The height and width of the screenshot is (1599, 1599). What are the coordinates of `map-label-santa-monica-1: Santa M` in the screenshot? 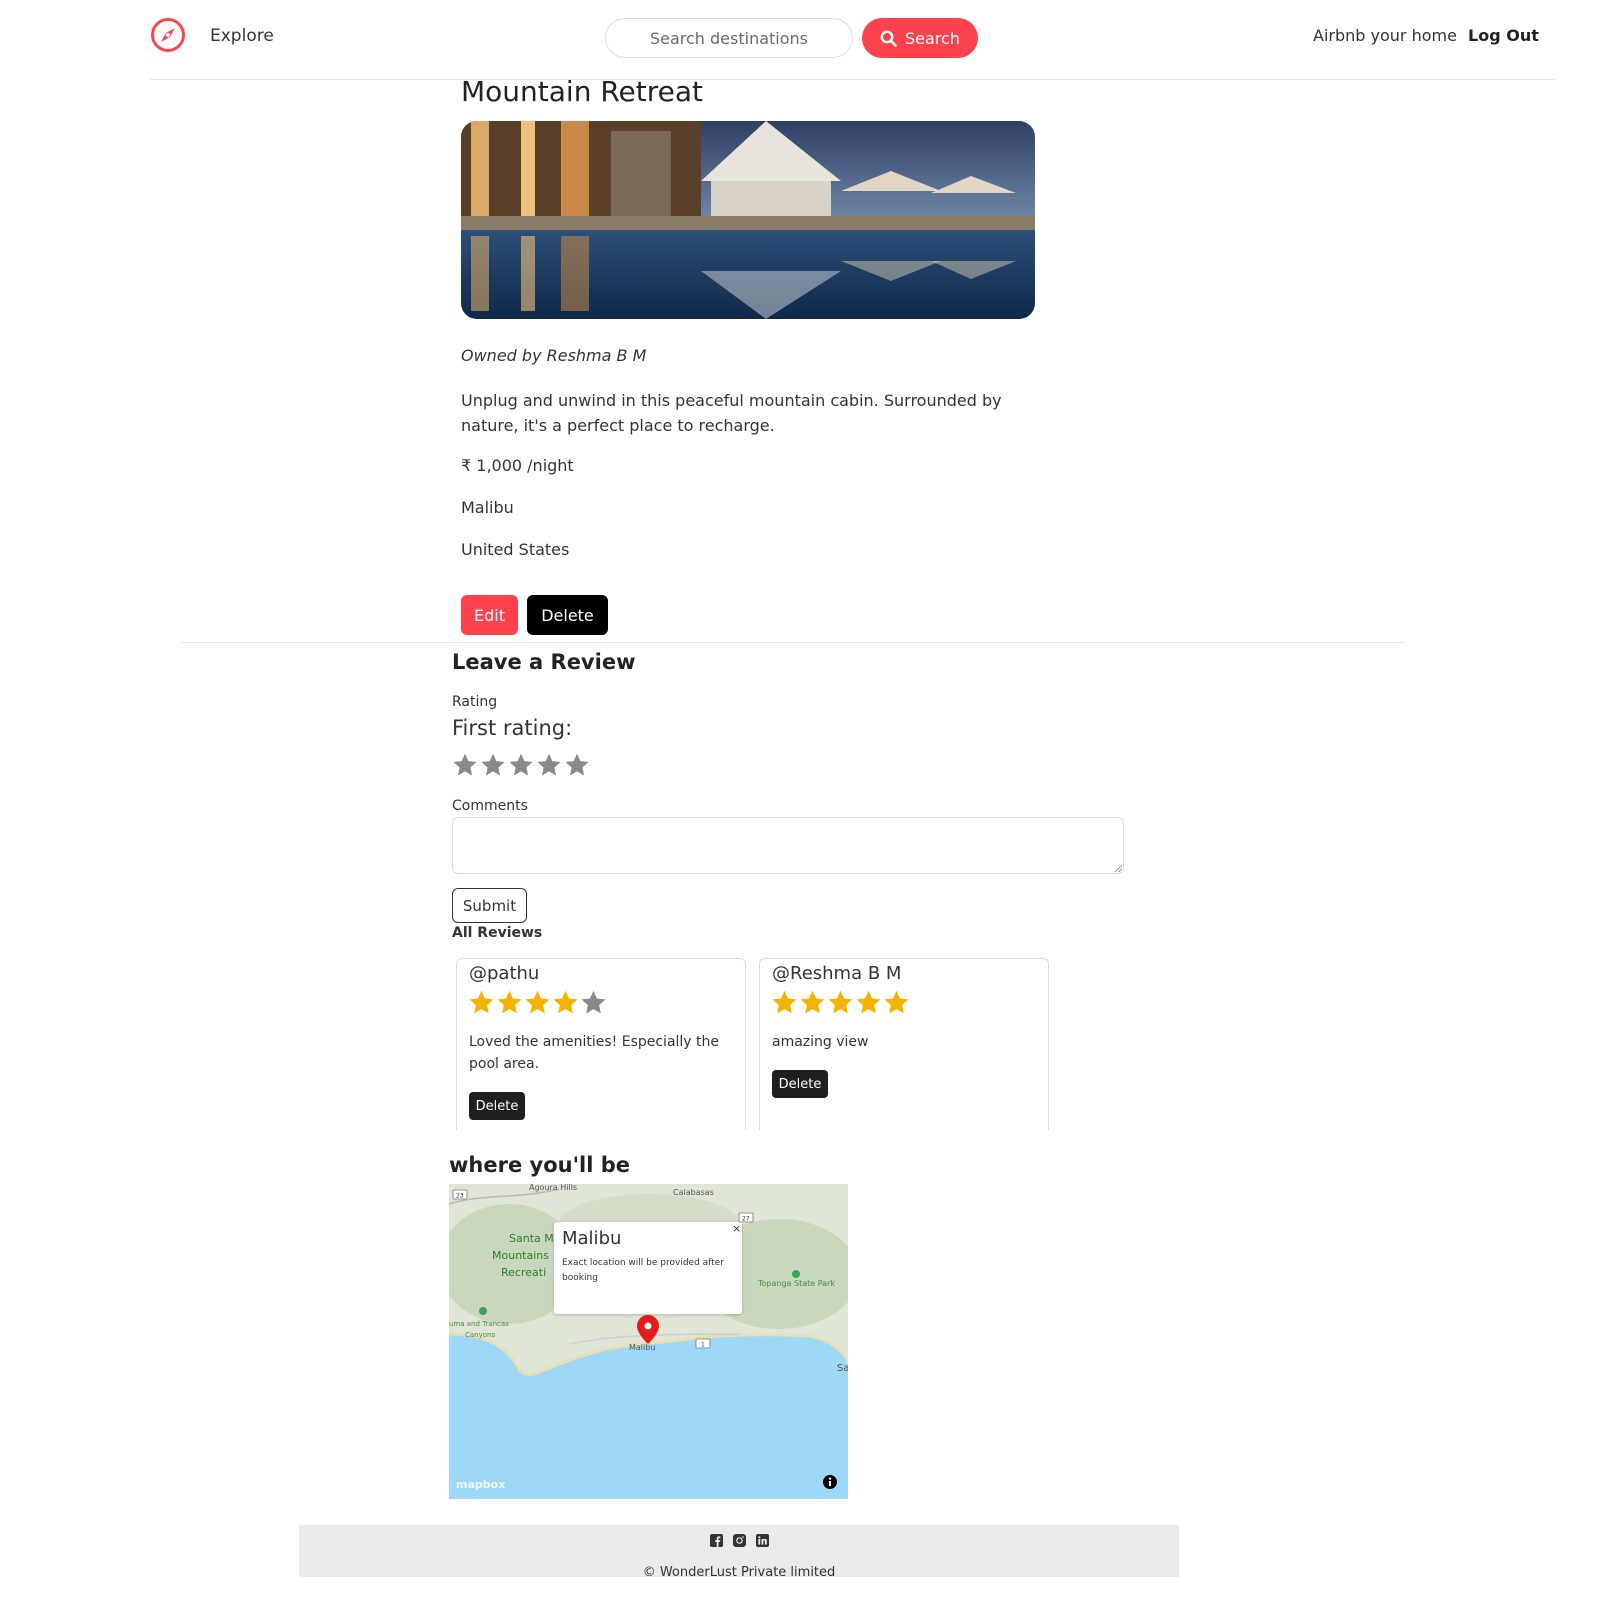 It's located at (531, 1238).